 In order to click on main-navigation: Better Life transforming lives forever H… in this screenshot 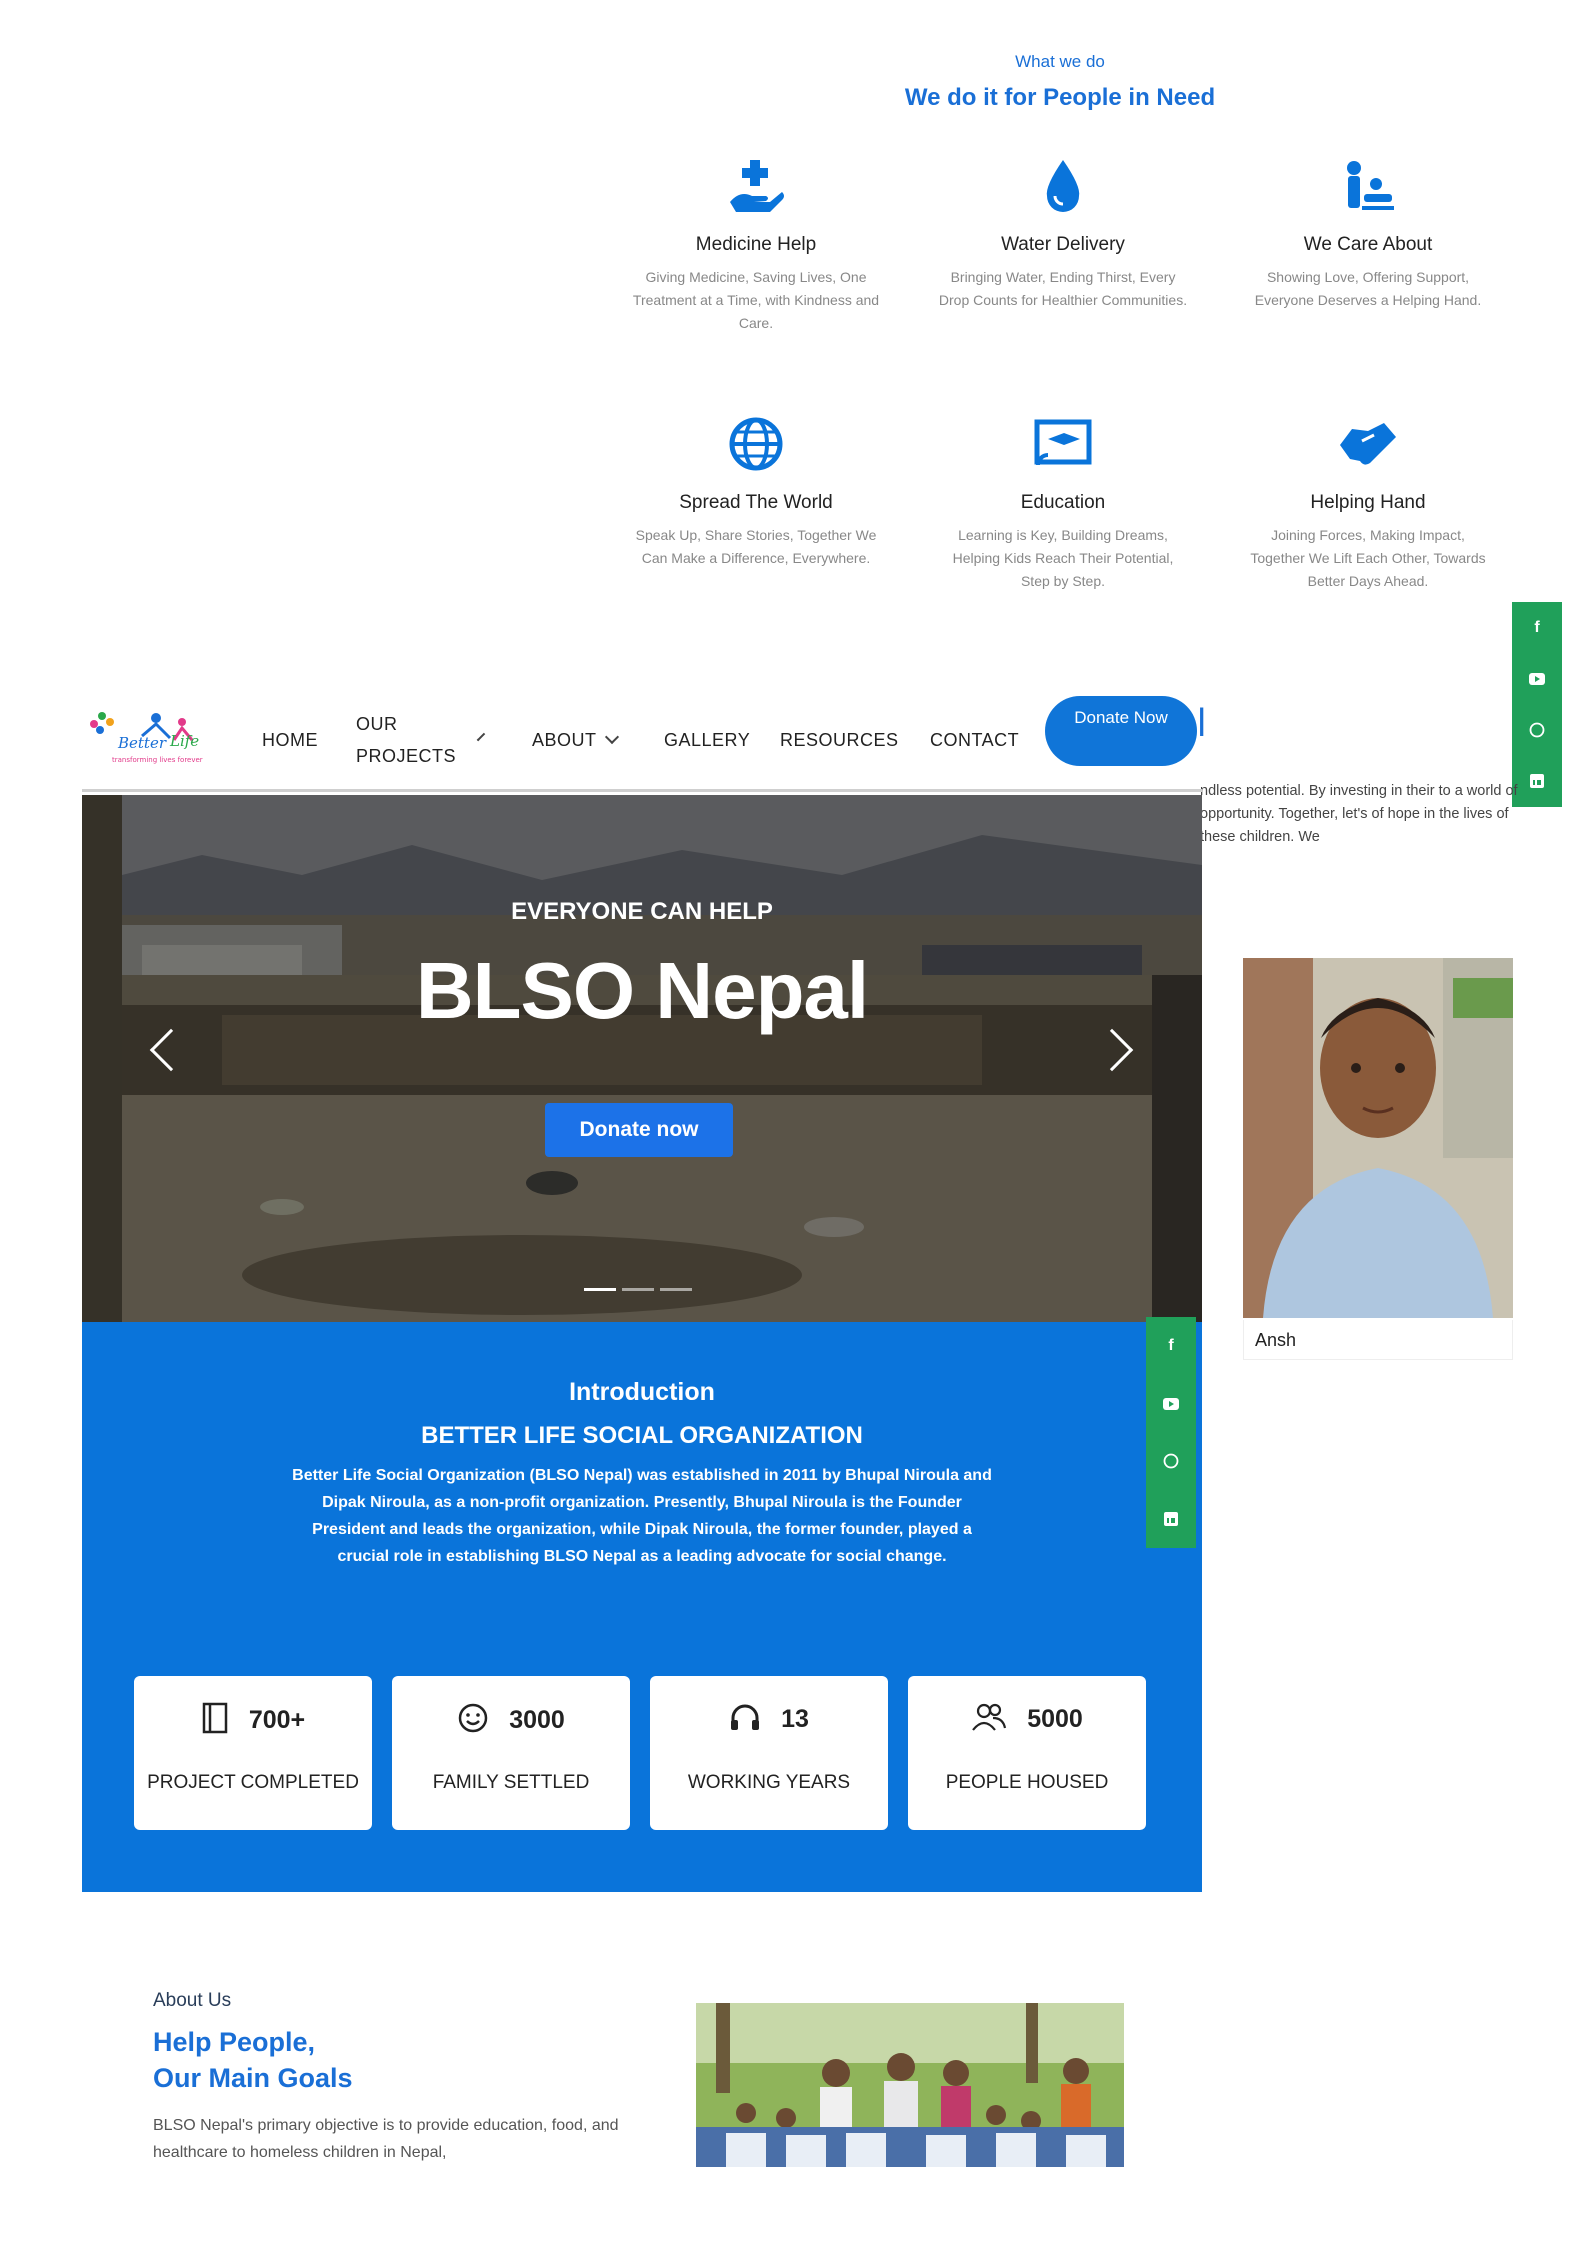, I will do `click(642, 740)`.